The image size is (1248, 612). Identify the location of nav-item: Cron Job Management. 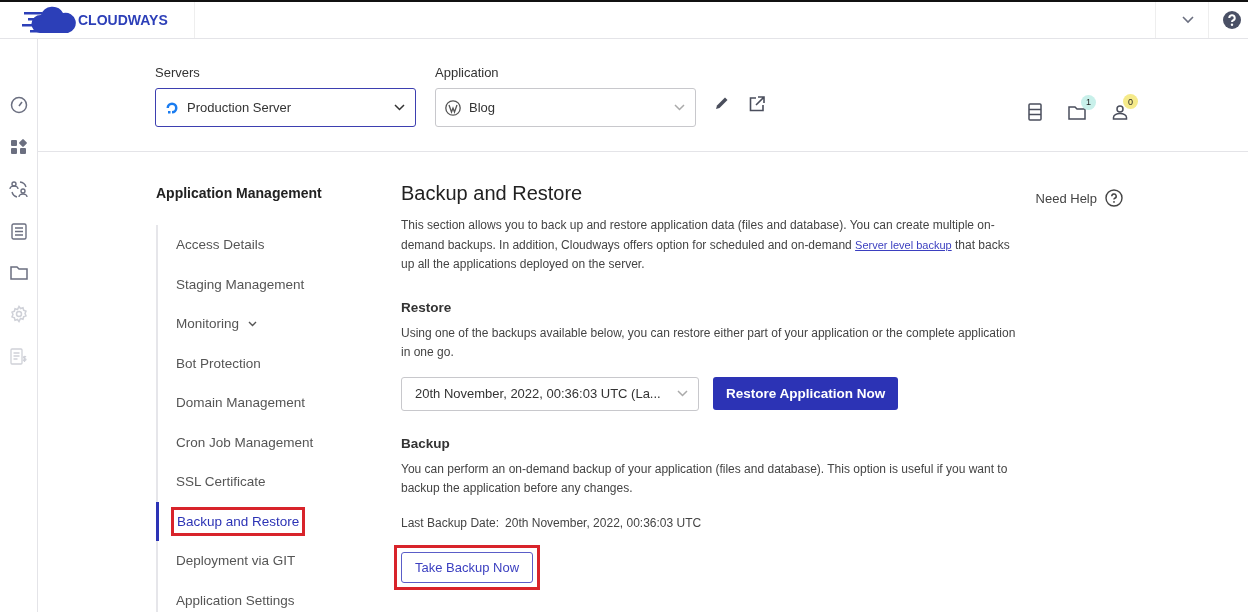
(245, 442).